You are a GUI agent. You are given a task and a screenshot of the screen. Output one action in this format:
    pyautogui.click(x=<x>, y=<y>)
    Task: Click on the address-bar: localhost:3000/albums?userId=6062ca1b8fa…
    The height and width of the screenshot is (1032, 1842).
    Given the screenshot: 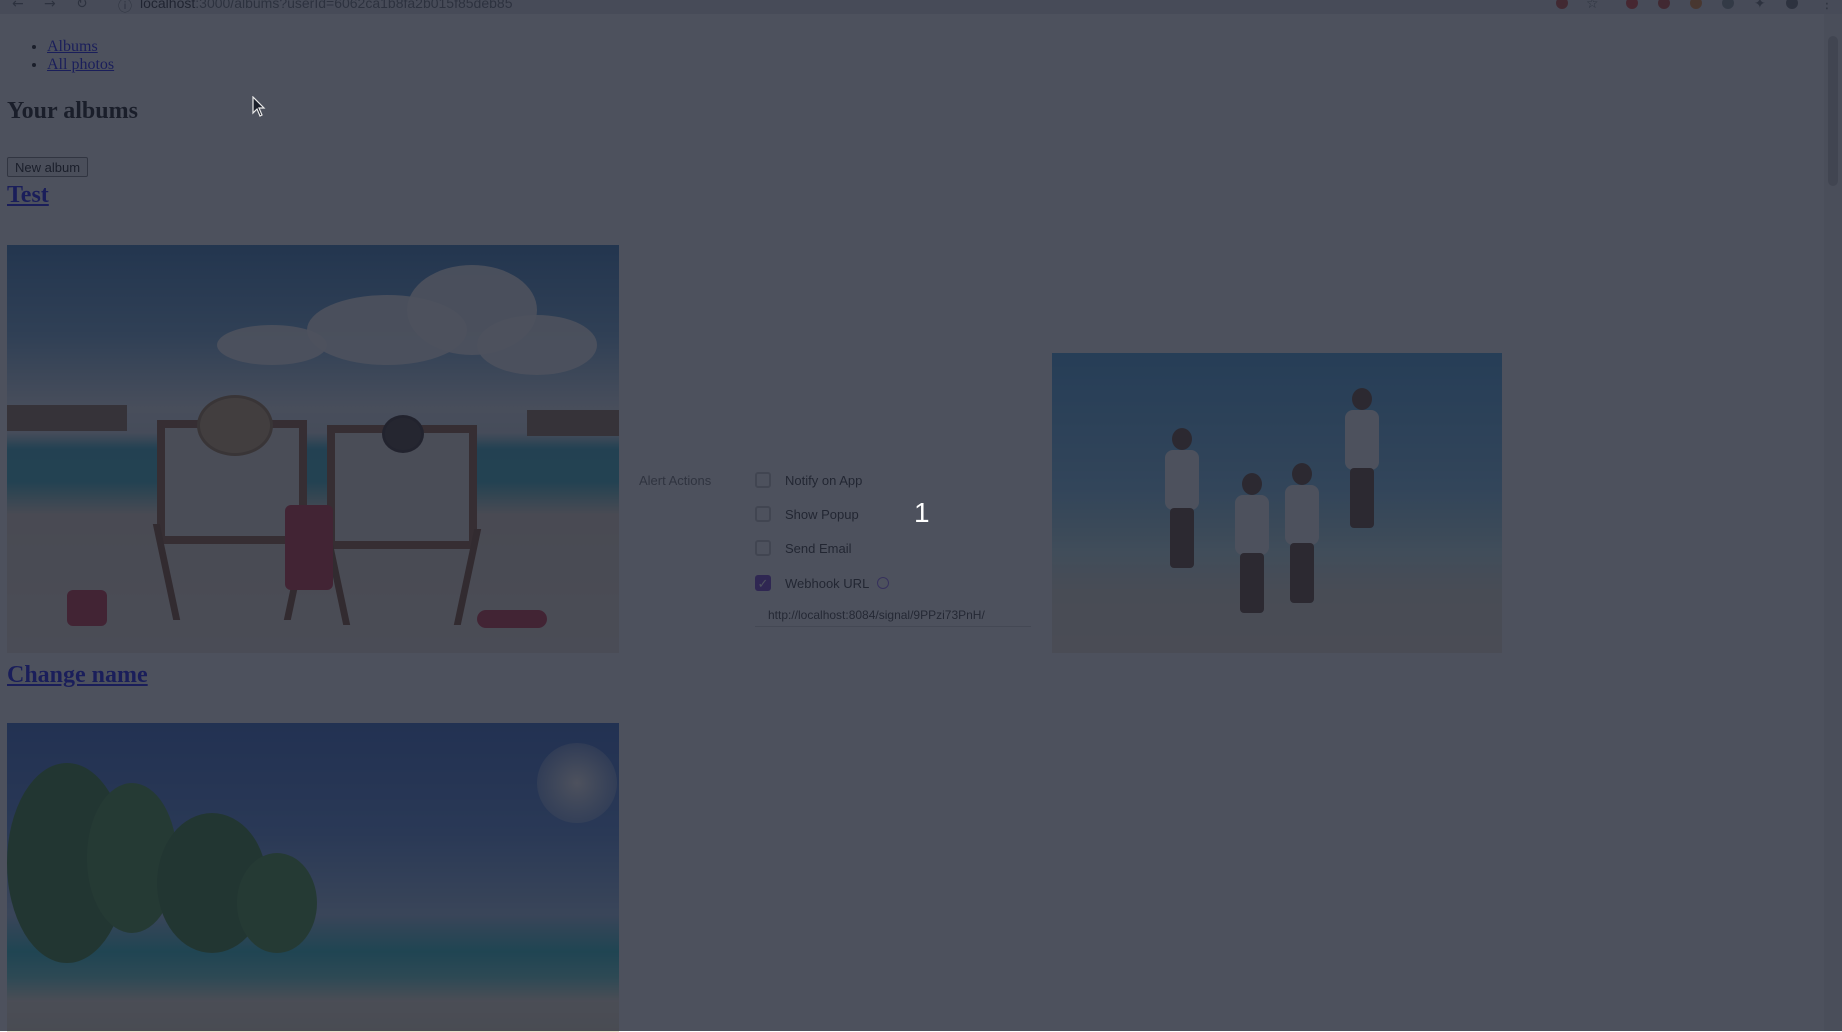 What is the action you would take?
    pyautogui.click(x=326, y=5)
    